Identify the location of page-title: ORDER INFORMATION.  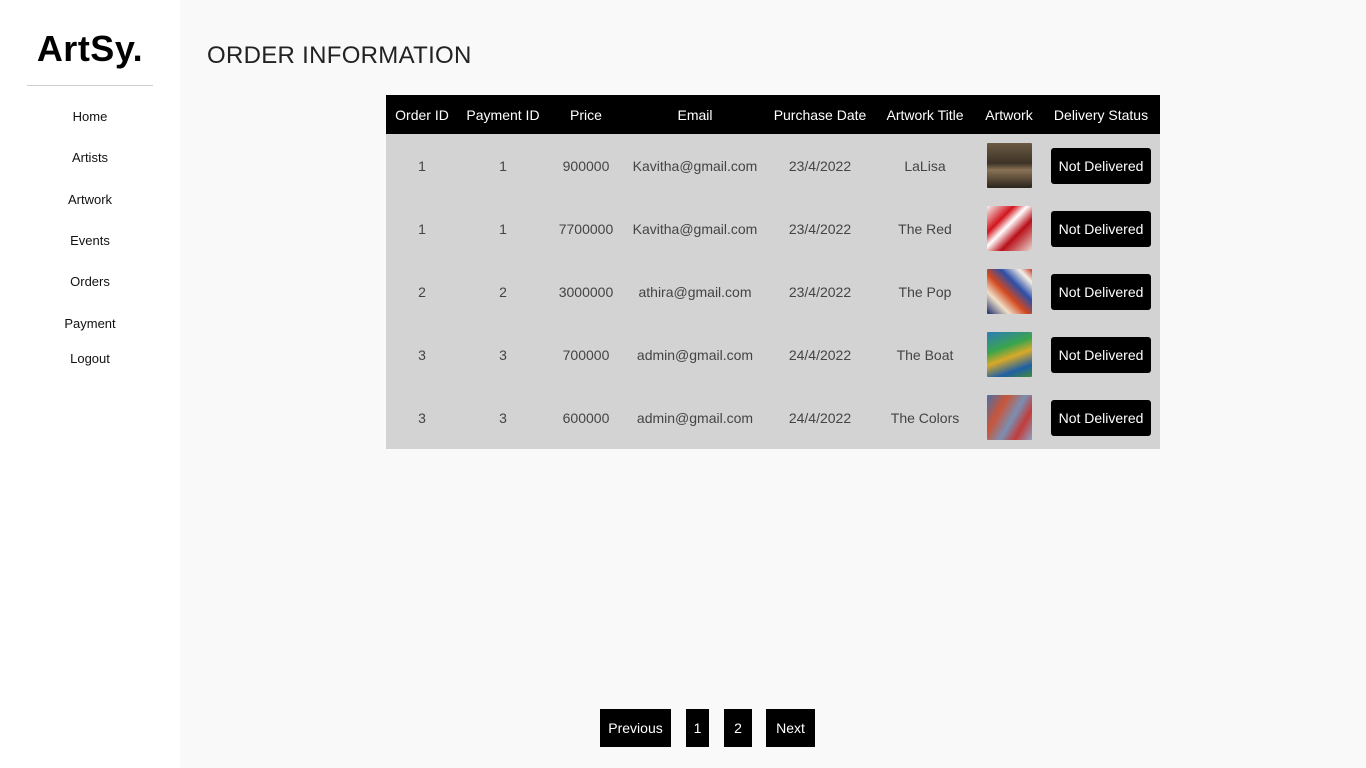
(339, 55).